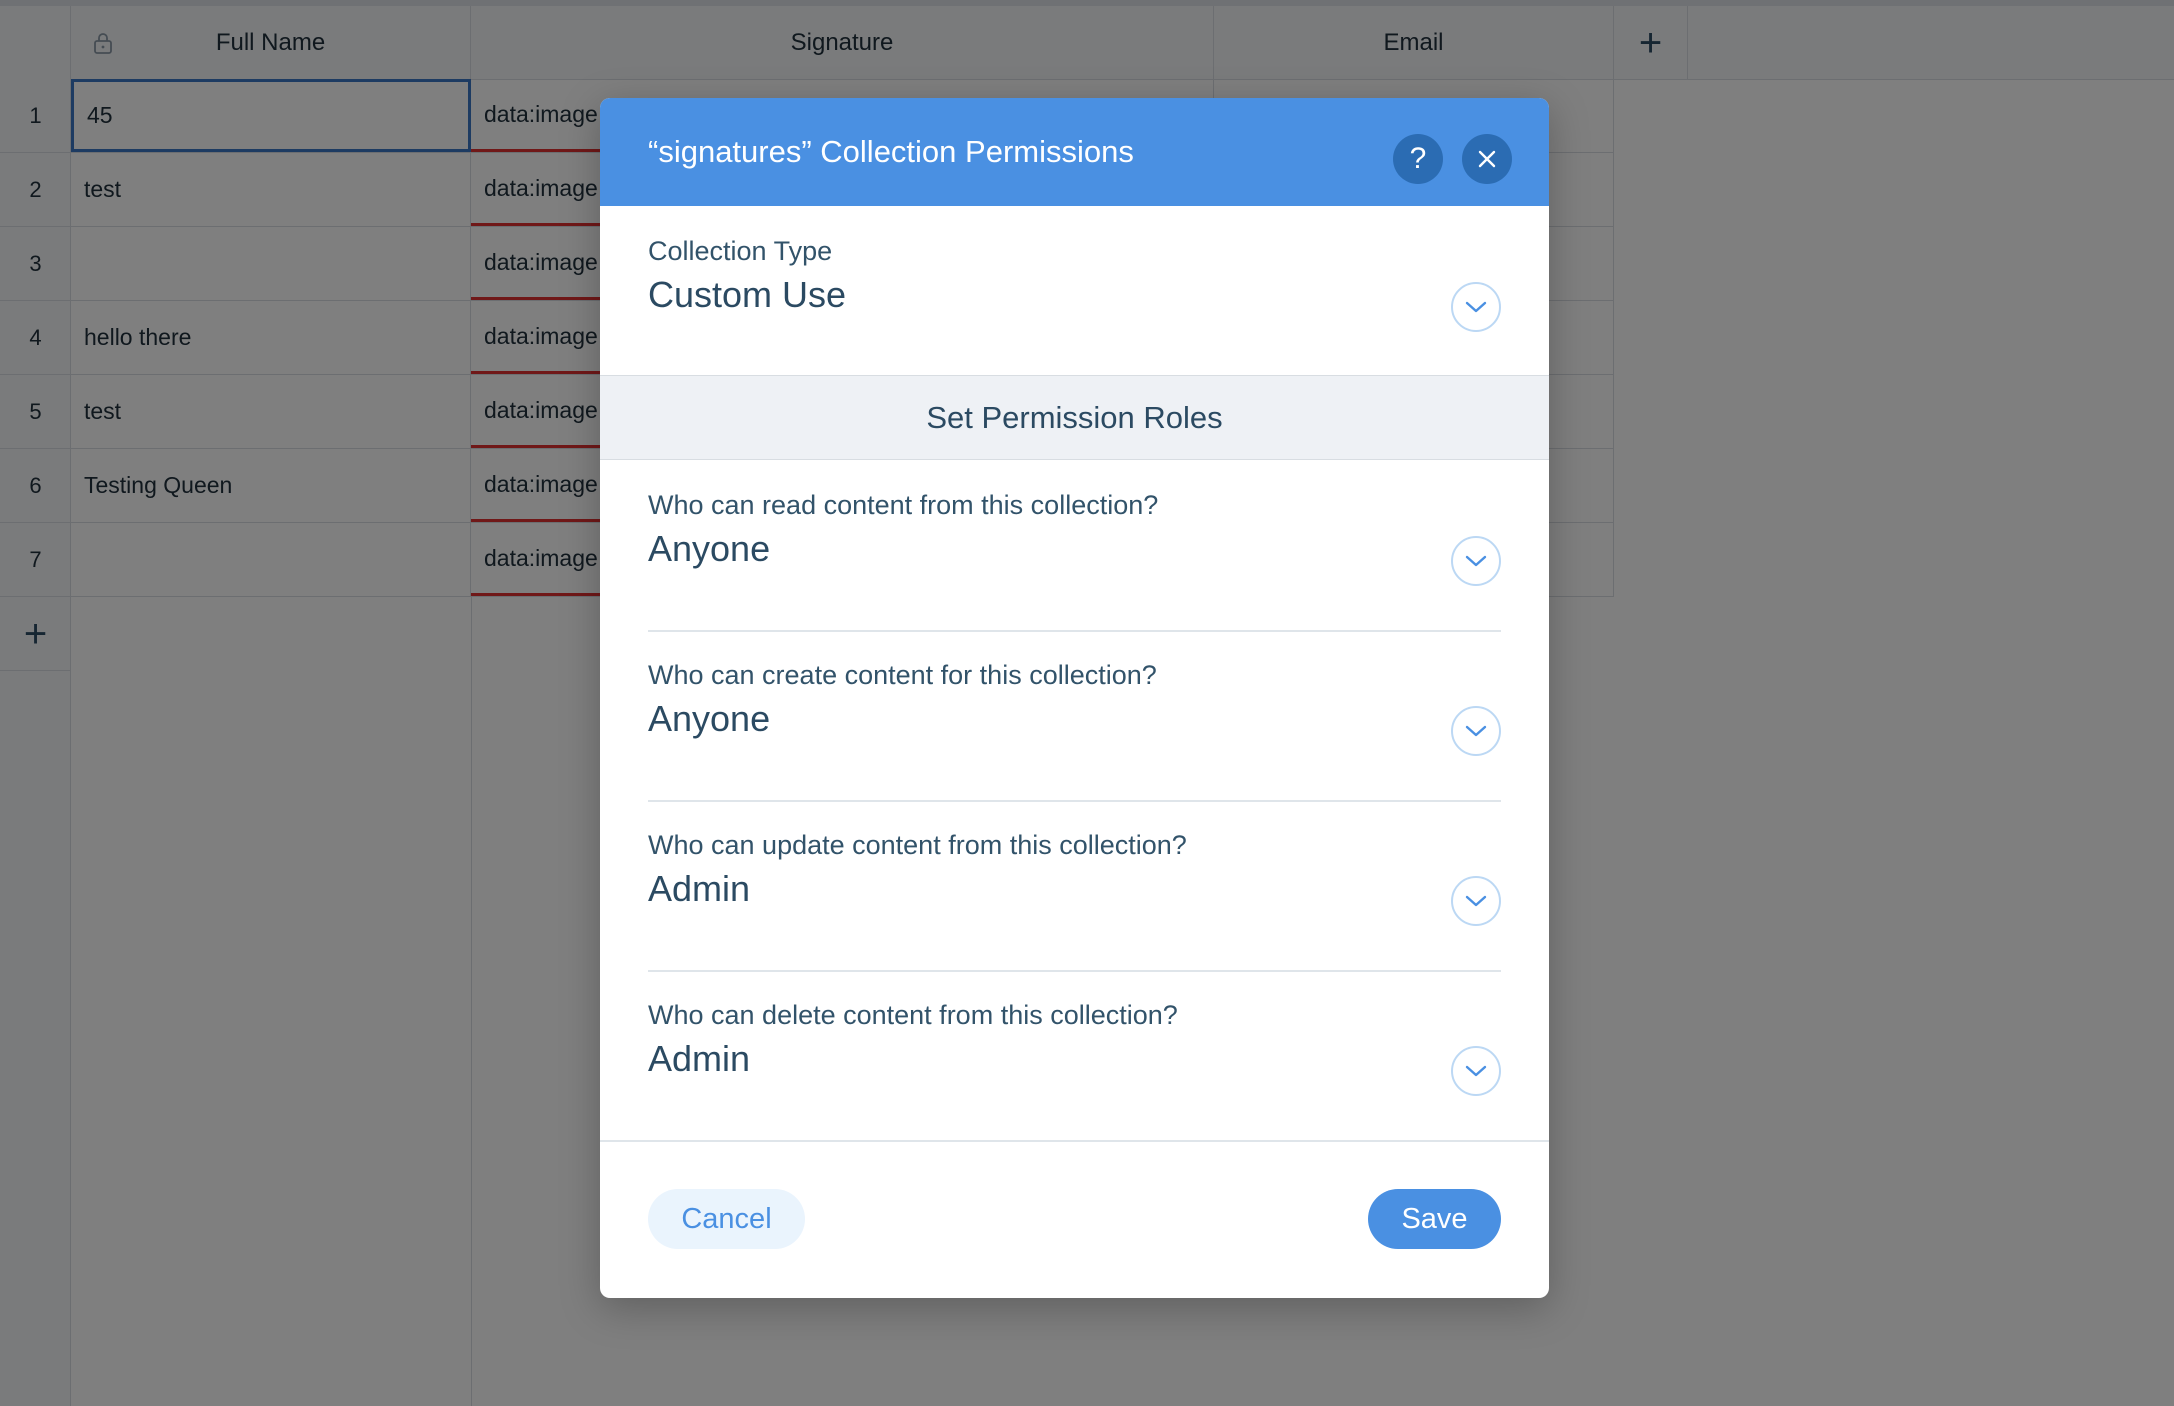 The image size is (2174, 1406). What do you see at coordinates (1074, 1141) in the screenshot?
I see `footer-divider` at bounding box center [1074, 1141].